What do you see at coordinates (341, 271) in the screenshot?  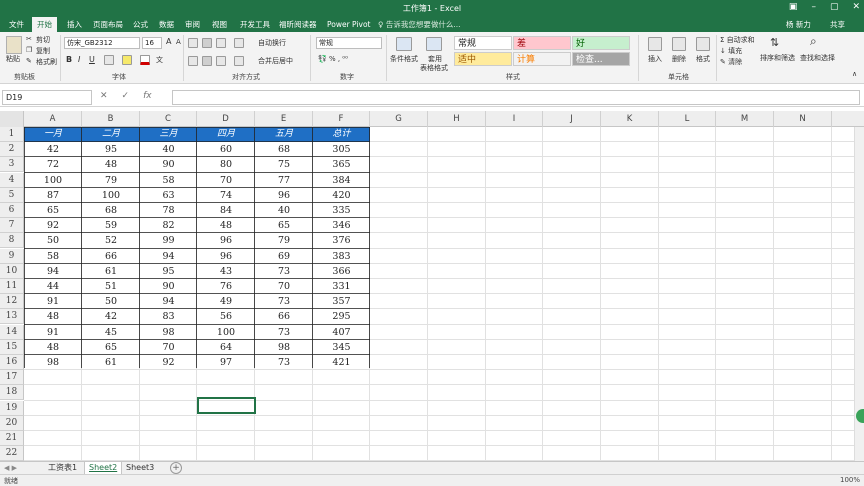 I see `table-cell: 366` at bounding box center [341, 271].